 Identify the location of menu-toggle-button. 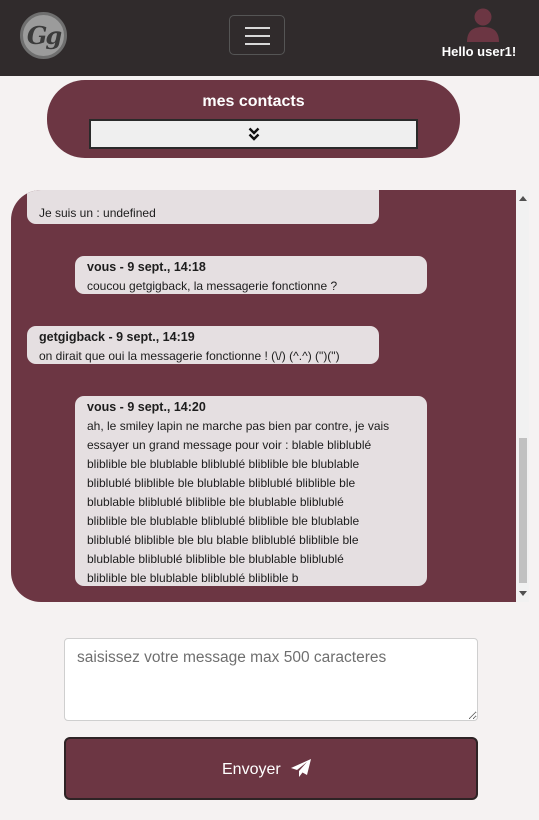
(257, 35).